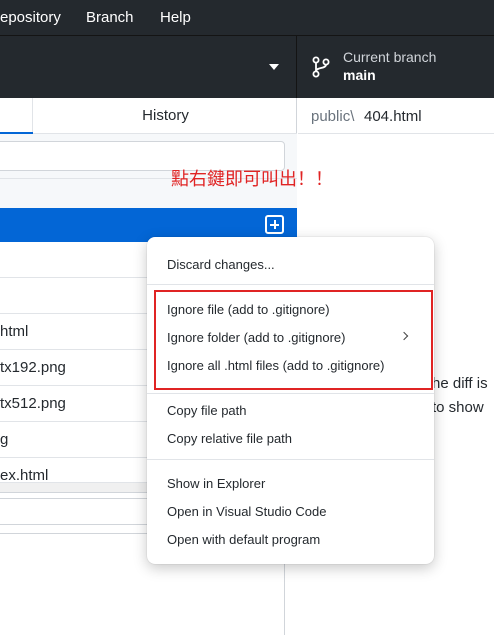 The height and width of the screenshot is (635, 494). I want to click on menu-help: Help, so click(175, 17).